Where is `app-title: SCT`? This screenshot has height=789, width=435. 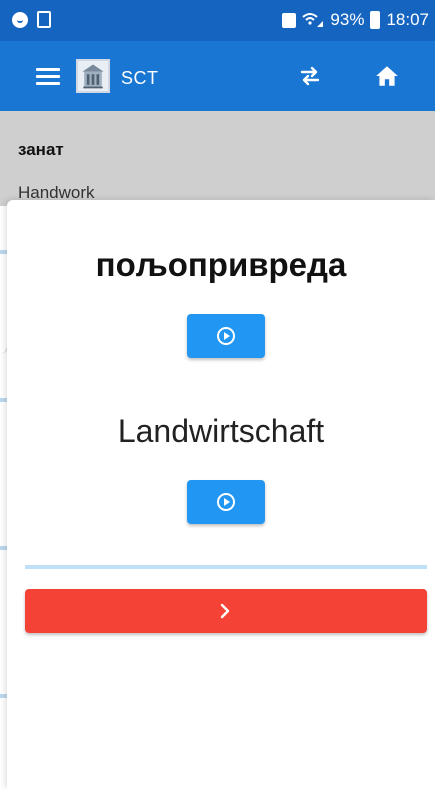
app-title: SCT is located at coordinates (140, 78).